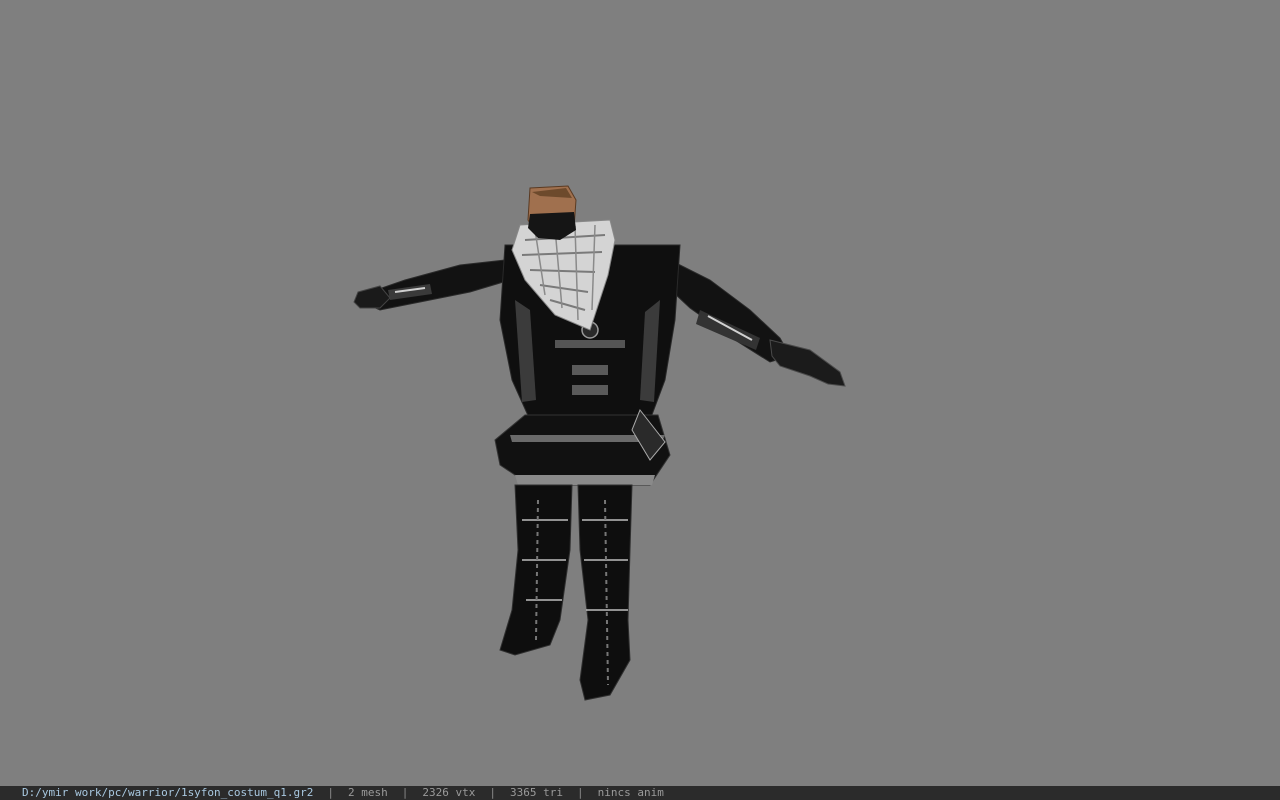 Image resolution: width=1280 pixels, height=800 pixels. What do you see at coordinates (368, 792) in the screenshot?
I see `mesh-count: 2 mesh` at bounding box center [368, 792].